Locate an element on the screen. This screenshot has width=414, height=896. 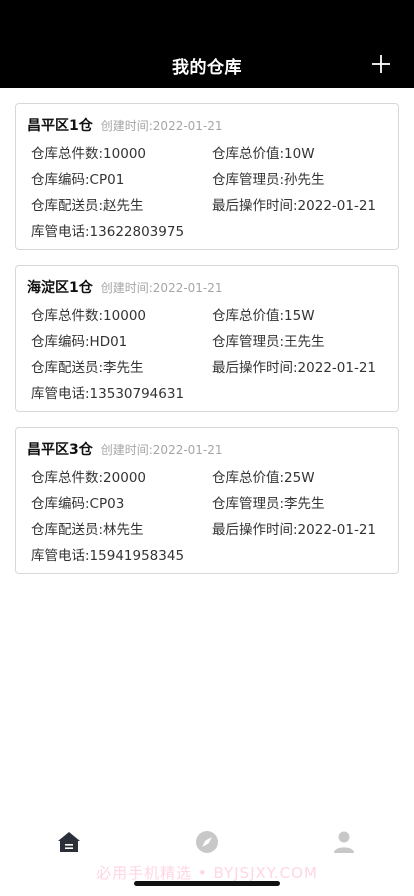
total-value: 仓库总价值:15W is located at coordinates (263, 316).